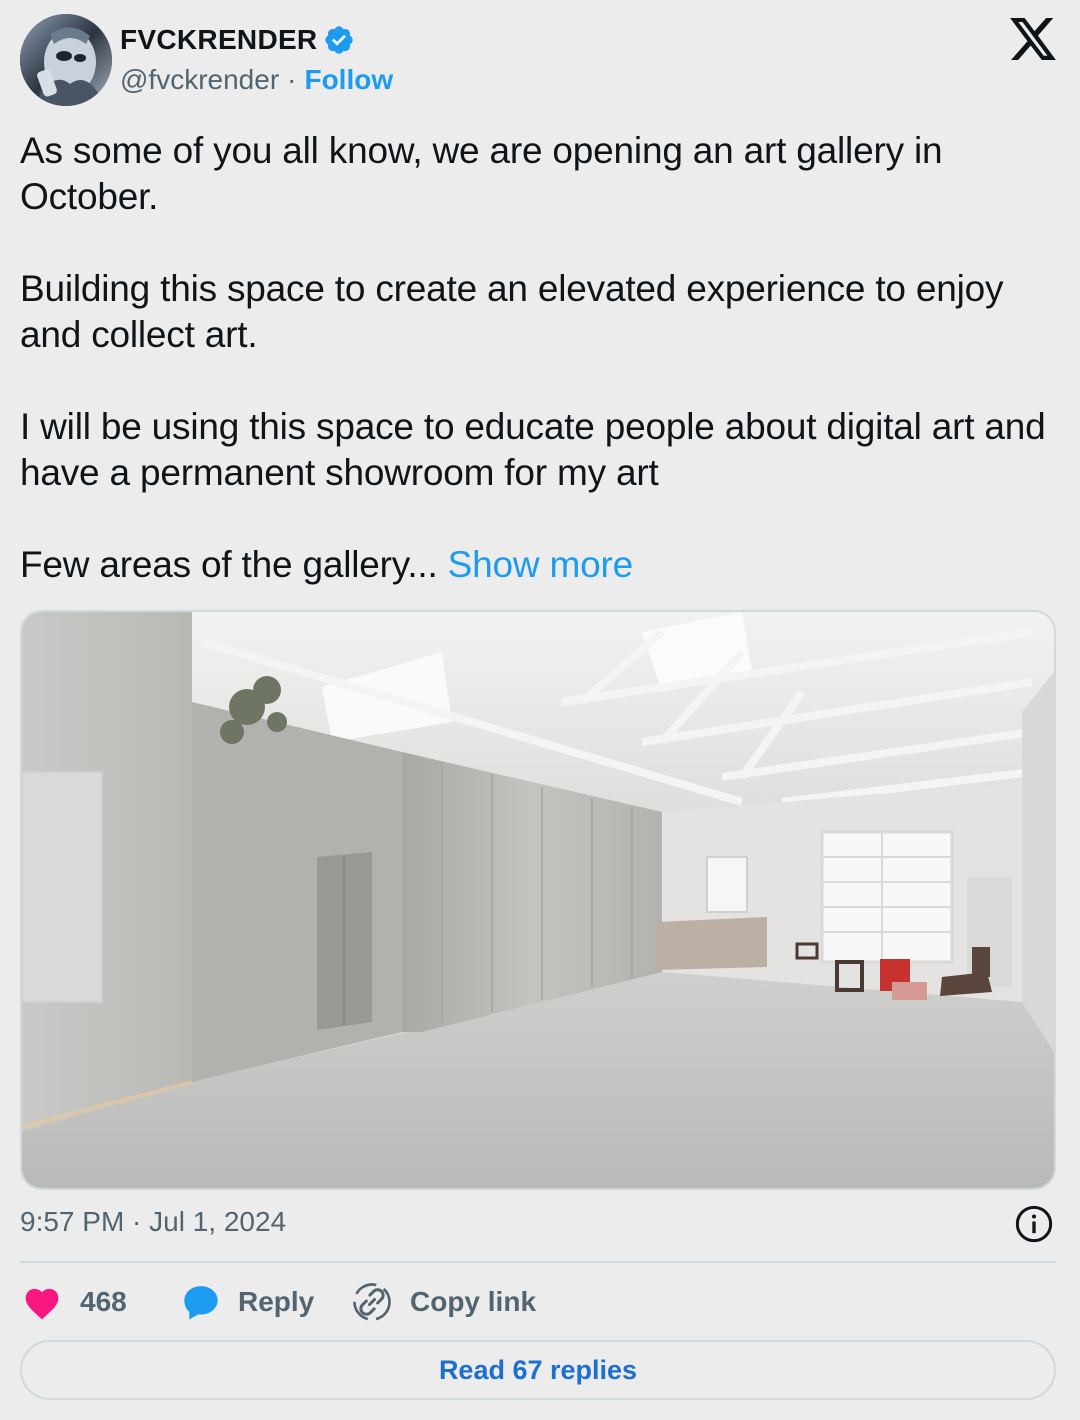  Describe the element at coordinates (199, 80) in the screenshot. I see `author-handle: @fvckrender` at that location.